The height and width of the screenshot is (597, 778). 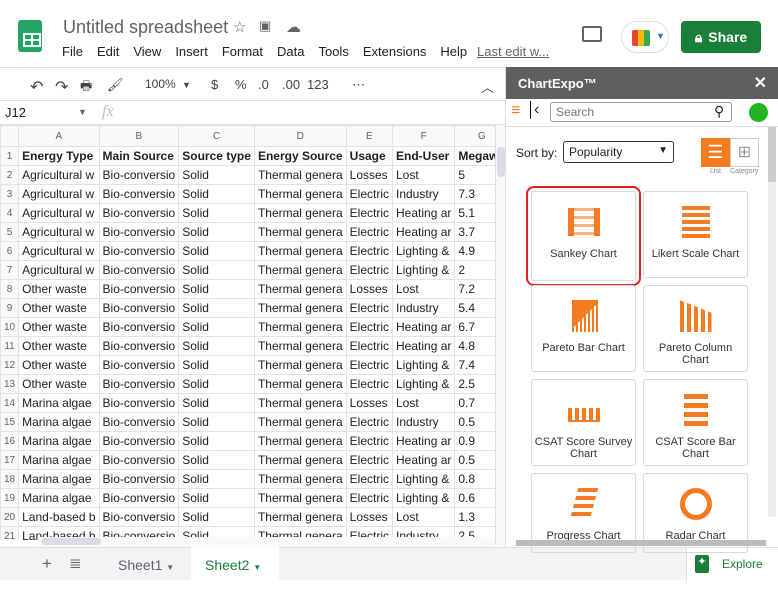 I want to click on row-number: 3, so click(x=10, y=194).